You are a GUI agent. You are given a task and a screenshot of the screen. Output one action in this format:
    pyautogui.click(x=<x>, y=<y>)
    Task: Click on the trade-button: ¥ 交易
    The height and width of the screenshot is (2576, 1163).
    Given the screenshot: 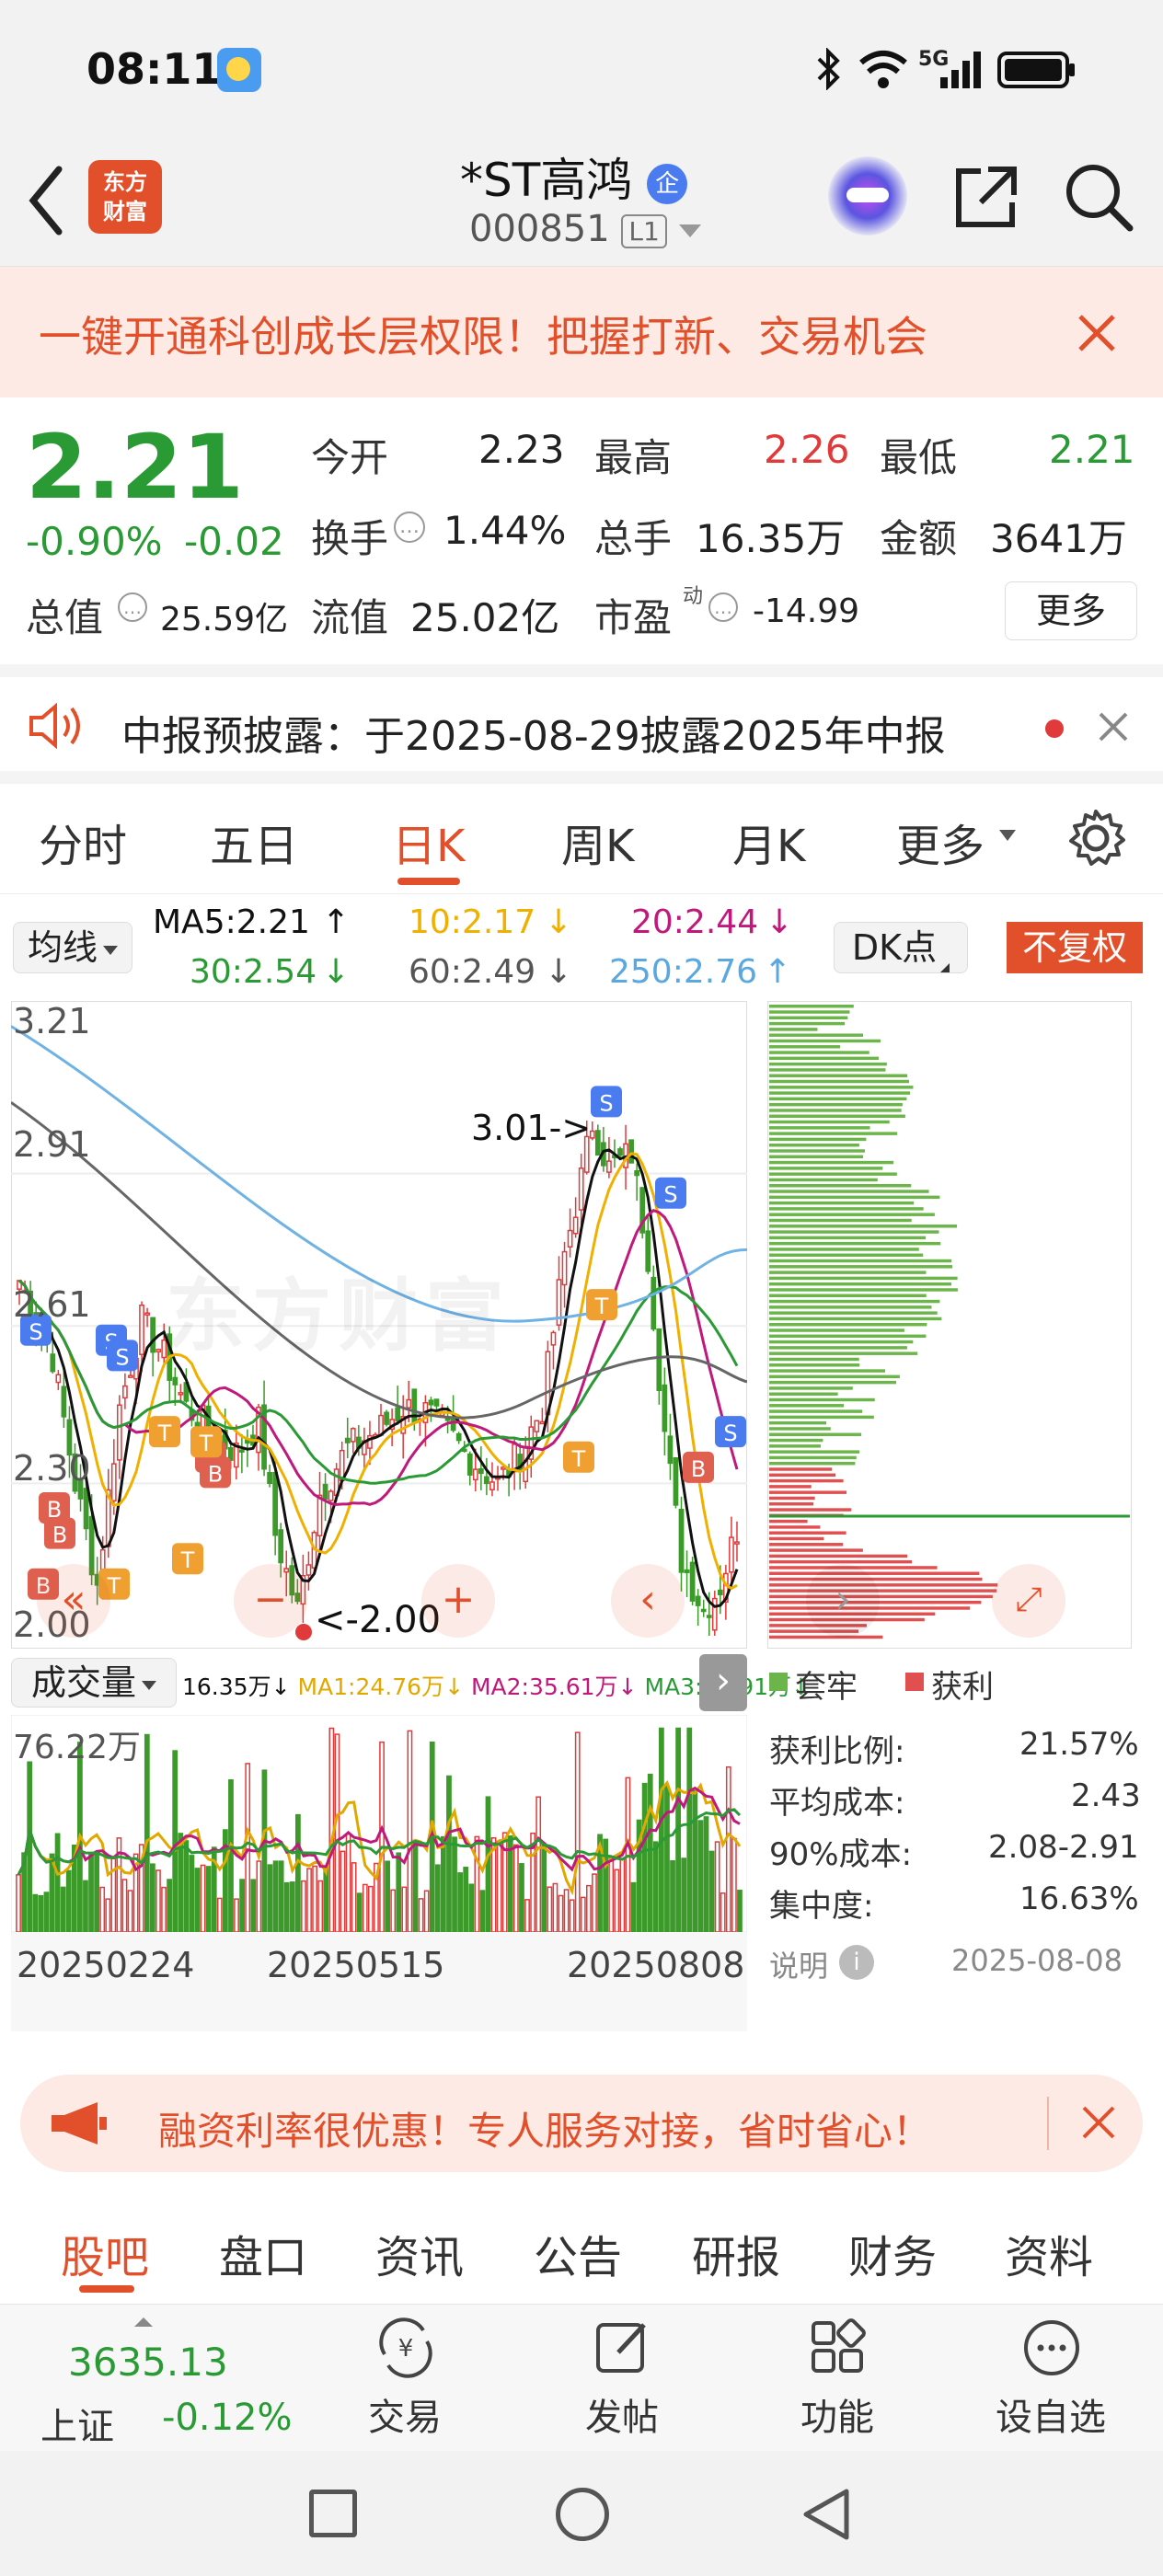 What is the action you would take?
    pyautogui.click(x=405, y=2381)
    